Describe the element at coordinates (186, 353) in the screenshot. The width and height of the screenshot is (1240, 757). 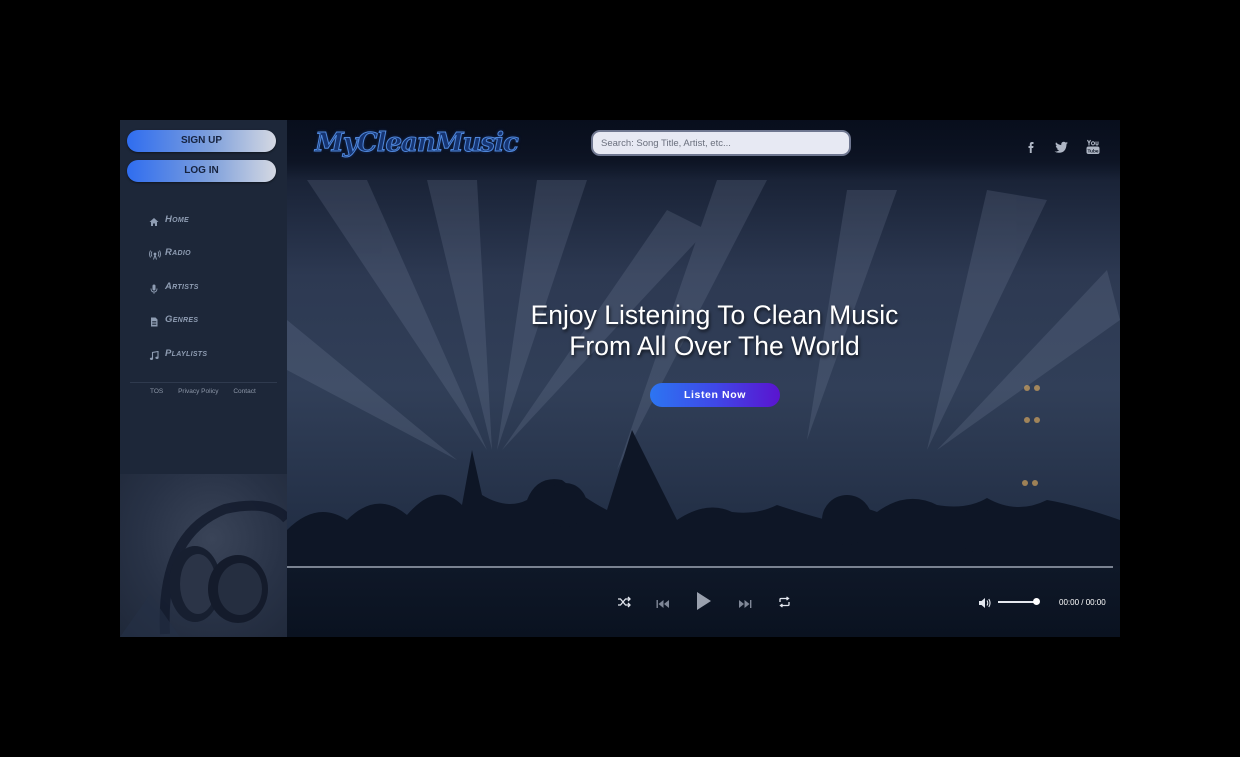
I see `sidebar-item-label: Playlists` at that location.